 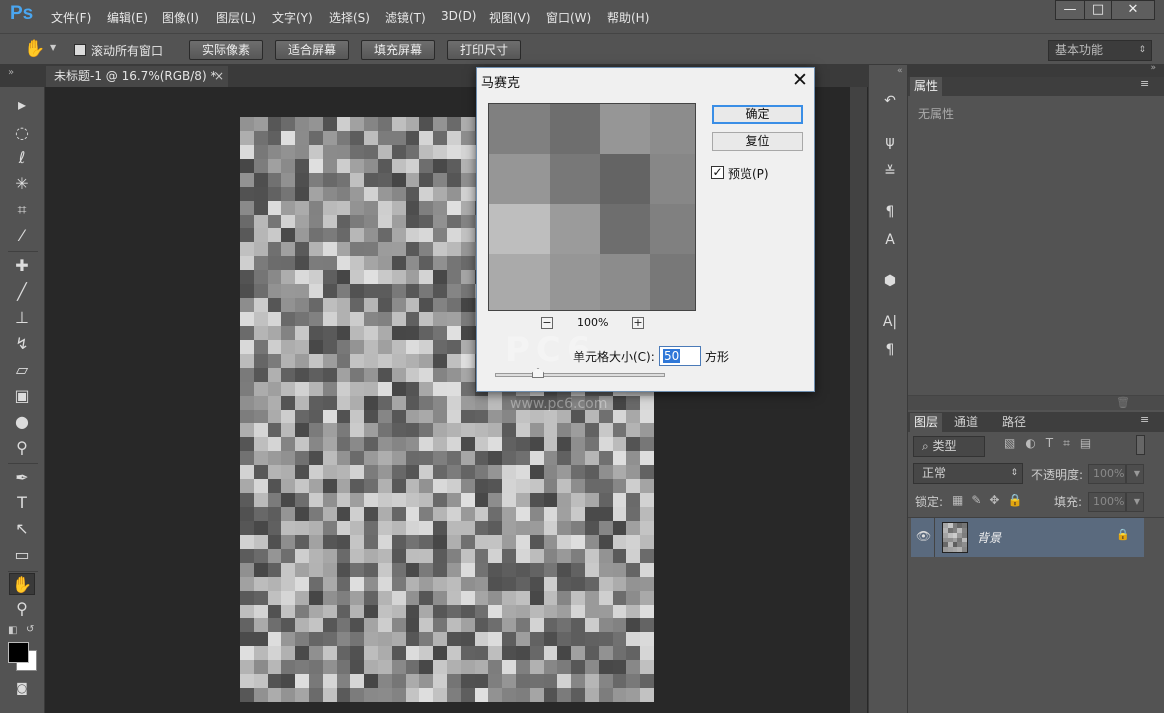 I want to click on collapse-toolbox-icon: », so click(x=11, y=72).